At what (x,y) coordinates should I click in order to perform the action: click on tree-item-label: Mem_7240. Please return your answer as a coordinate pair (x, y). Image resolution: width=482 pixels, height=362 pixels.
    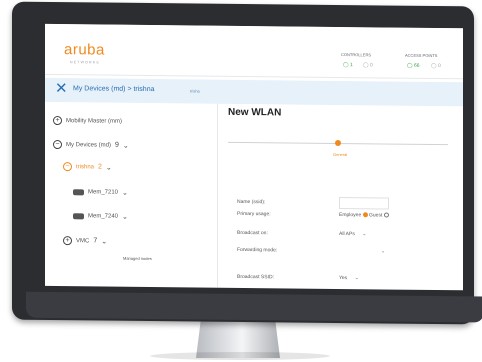
    Looking at the image, I should click on (103, 216).